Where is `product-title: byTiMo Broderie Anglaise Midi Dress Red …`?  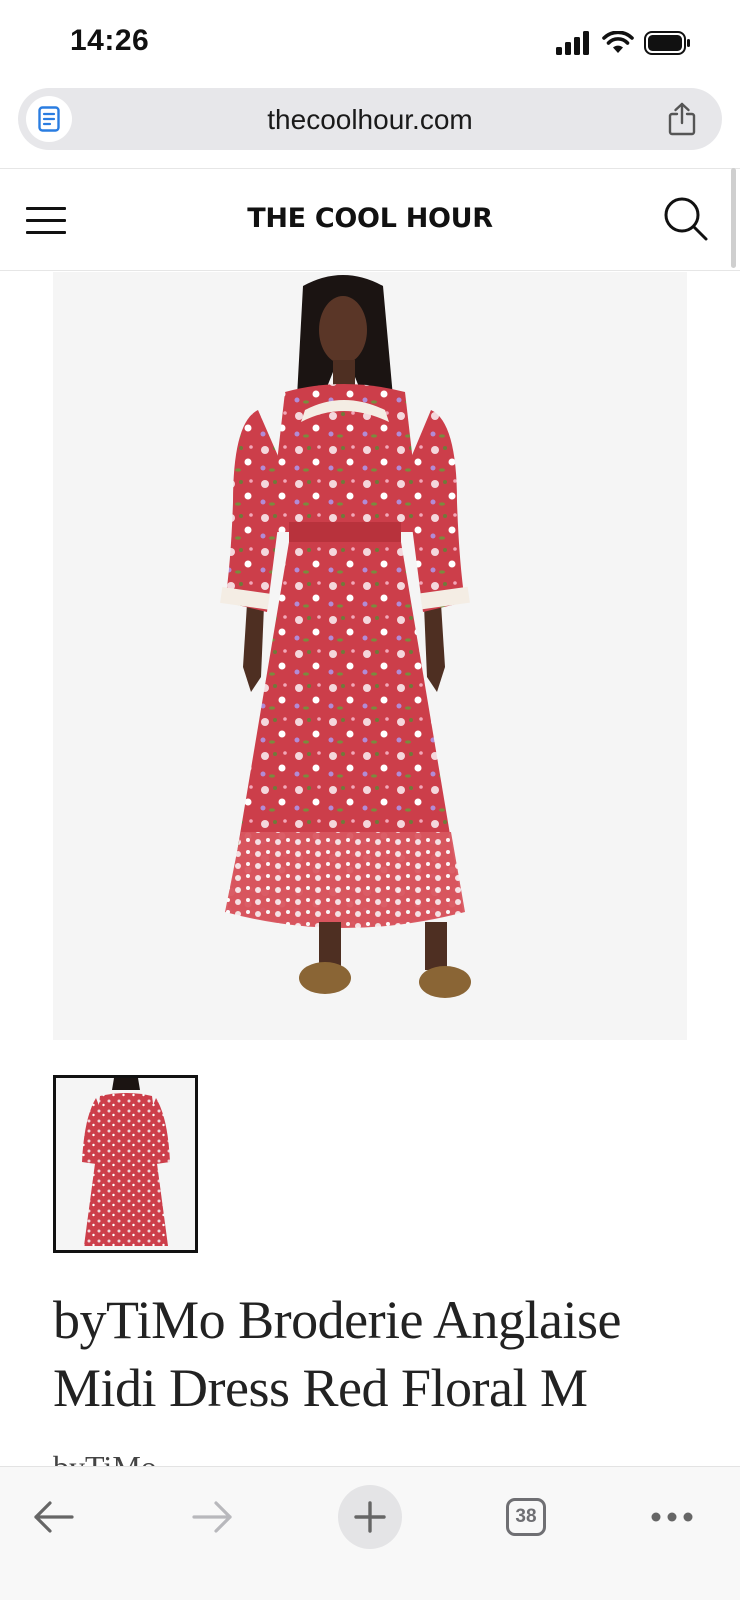 product-title: byTiMo Broderie Anglaise Midi Dress Red … is located at coordinates (337, 1354).